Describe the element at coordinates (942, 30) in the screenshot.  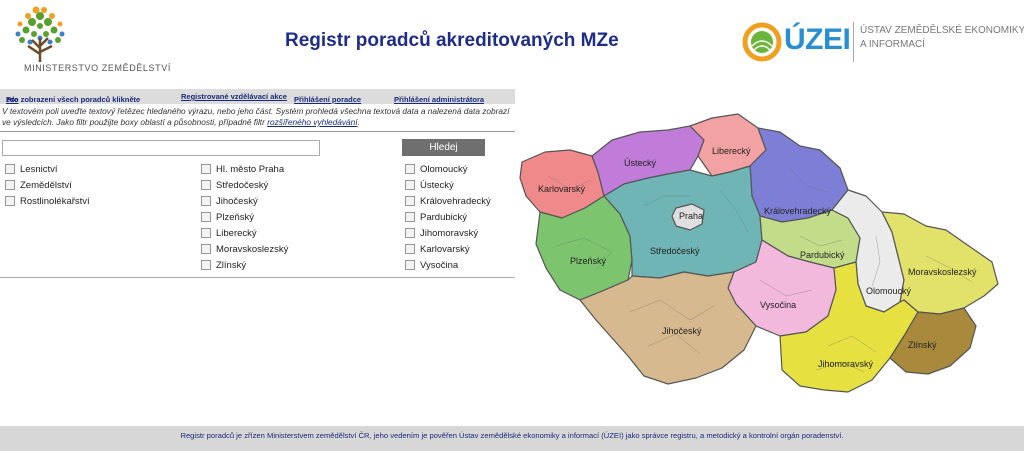
I see `uzei-full-name-line1: ÚSTAV ZEMĚDĚLSKÉ EKONOMIKY` at that location.